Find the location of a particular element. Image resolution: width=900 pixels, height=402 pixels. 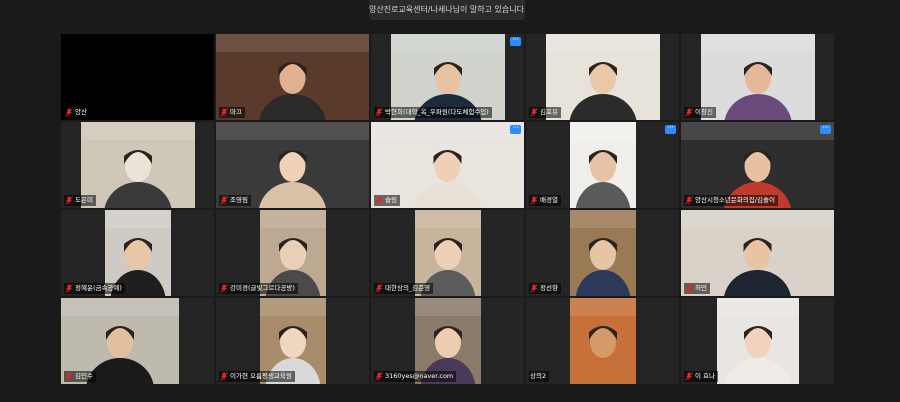

participant-name: 강미경(글빛그르다공방) is located at coordinates (262, 288).